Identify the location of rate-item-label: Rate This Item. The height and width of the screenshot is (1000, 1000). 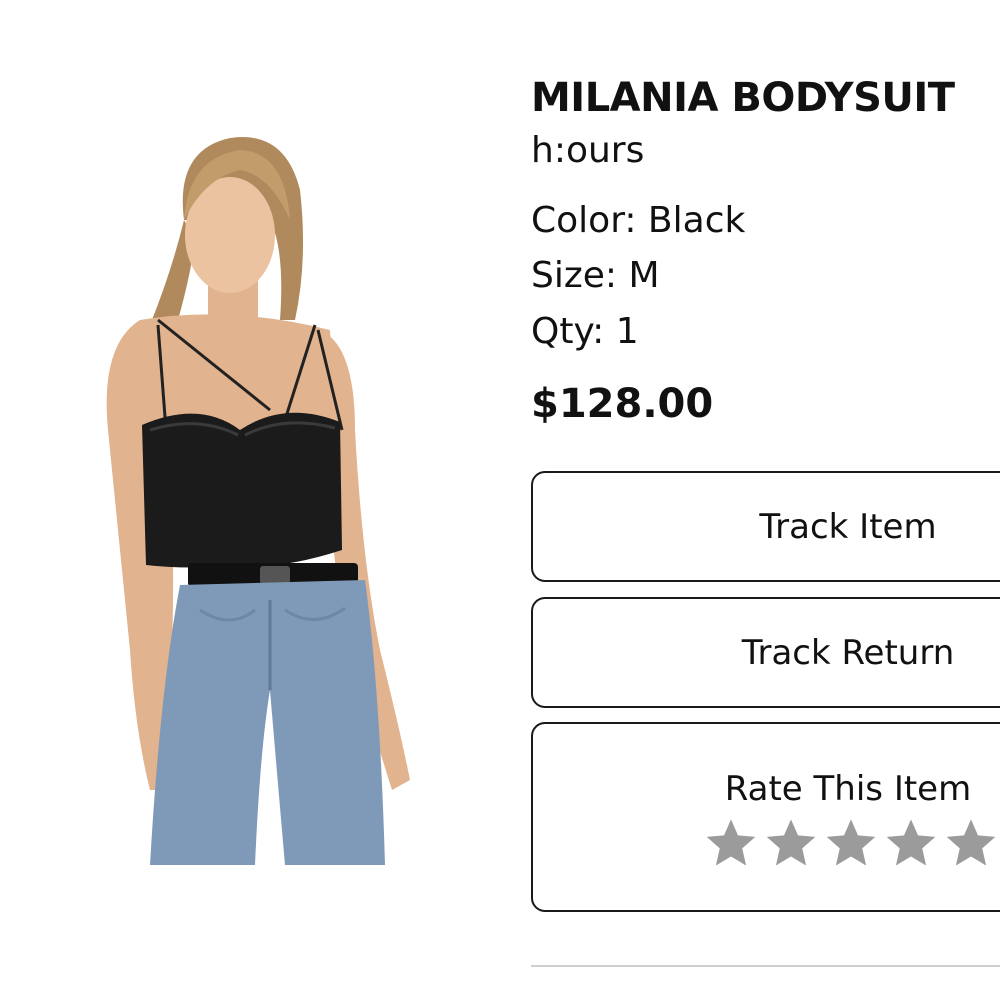
(848, 789).